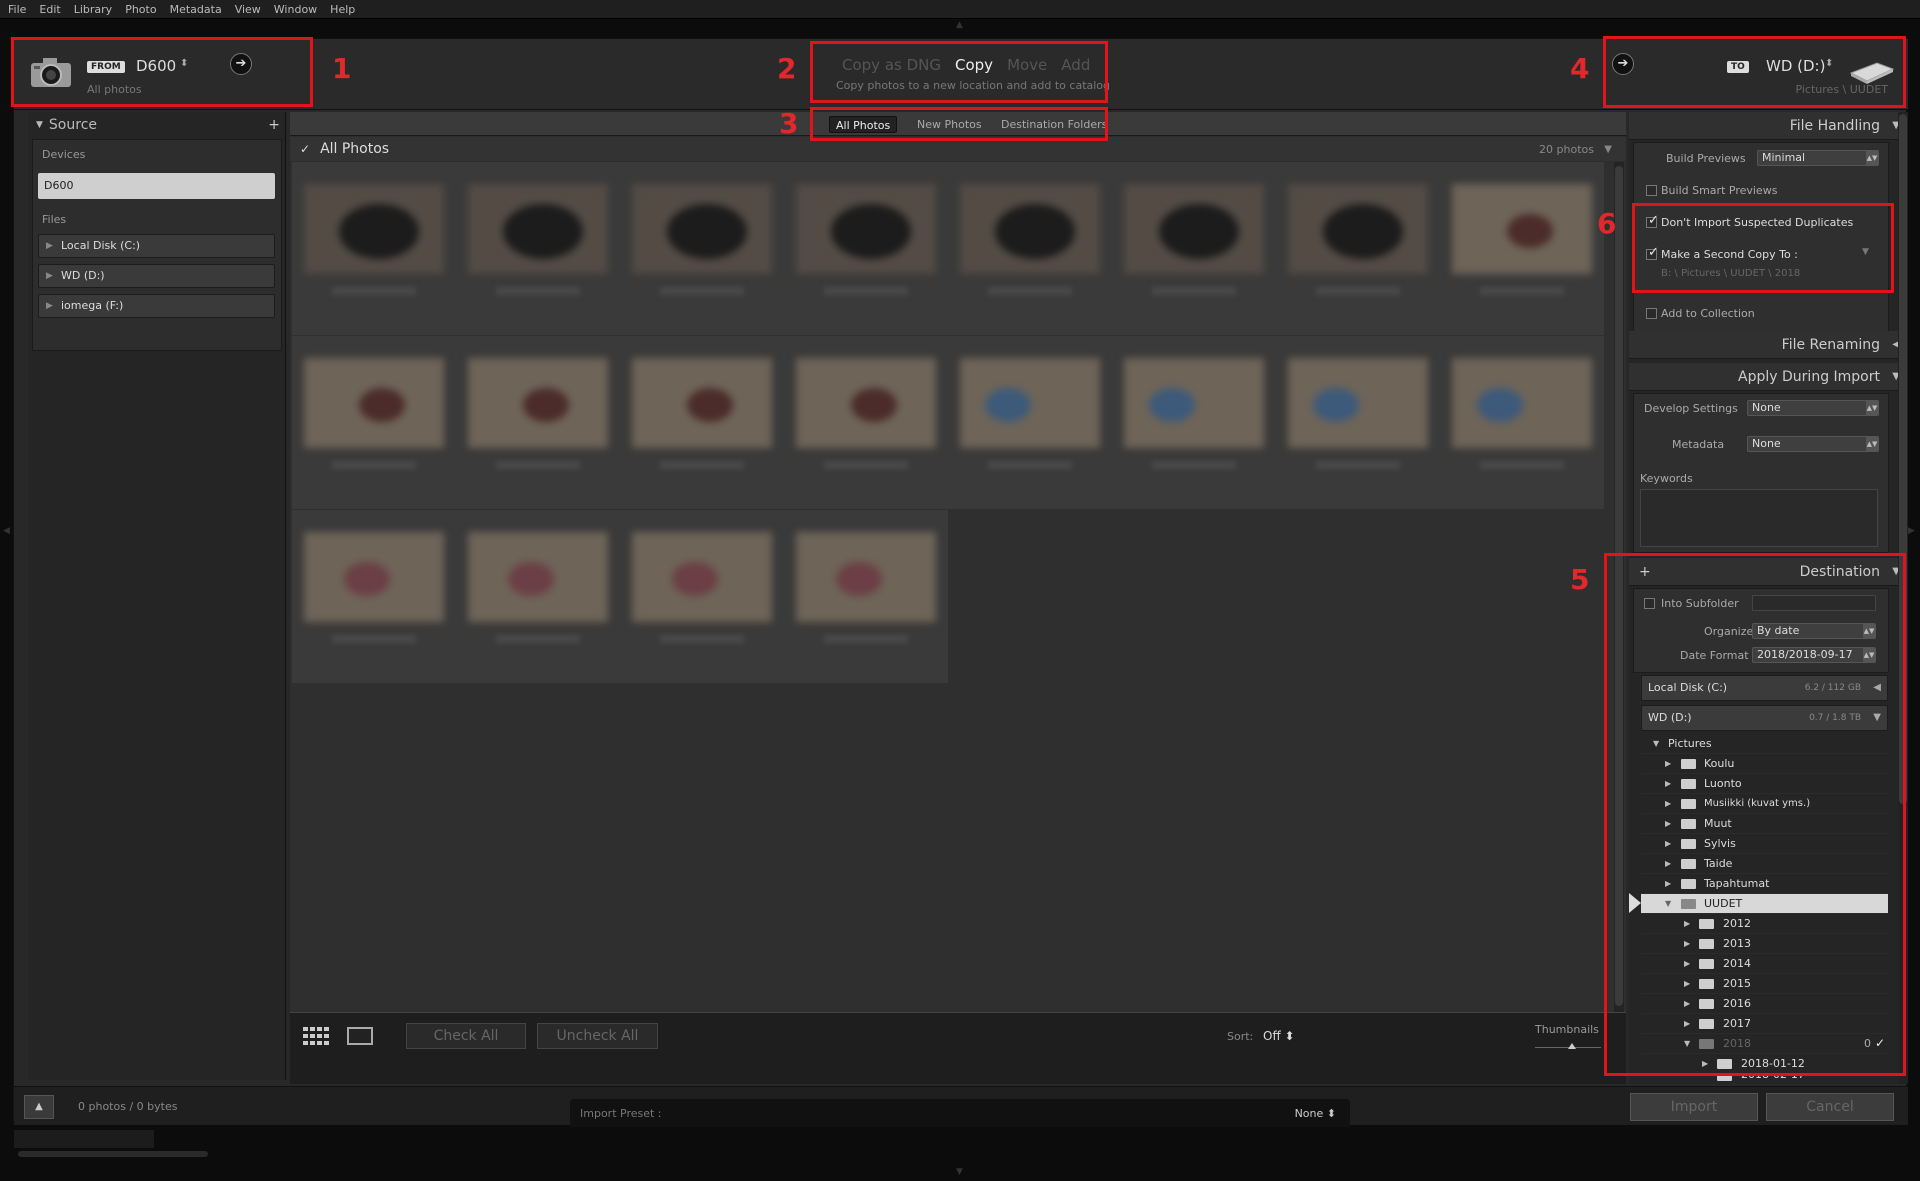 Image resolution: width=1920 pixels, height=1181 pixels. I want to click on import-preset-bar: Import Preset : None ⬍, so click(960, 1113).